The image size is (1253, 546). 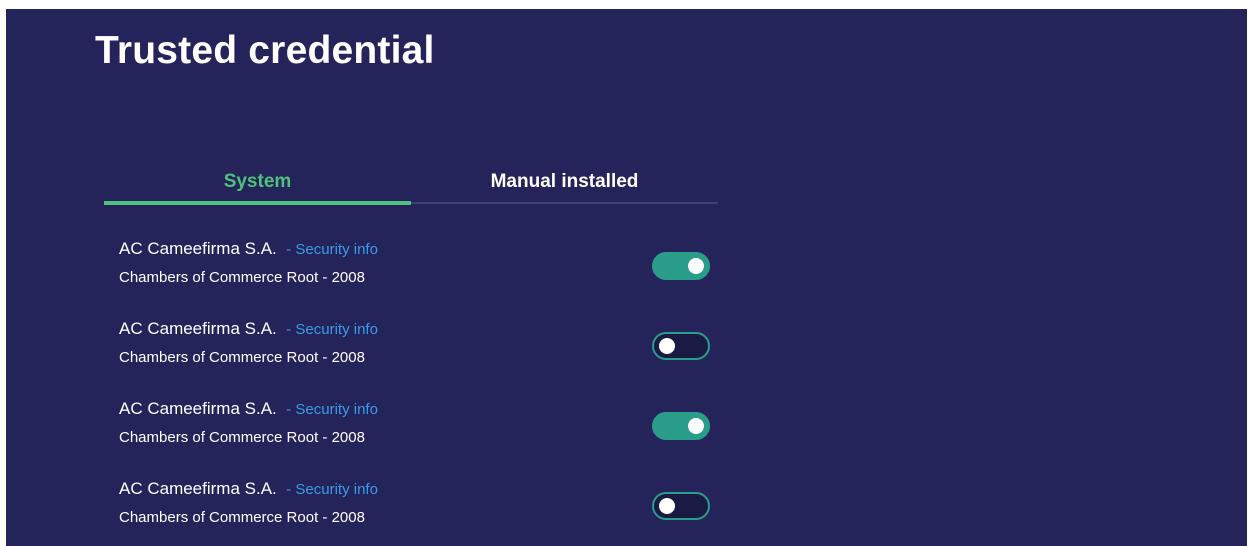 What do you see at coordinates (257, 203) in the screenshot?
I see `active-tab-indicator` at bounding box center [257, 203].